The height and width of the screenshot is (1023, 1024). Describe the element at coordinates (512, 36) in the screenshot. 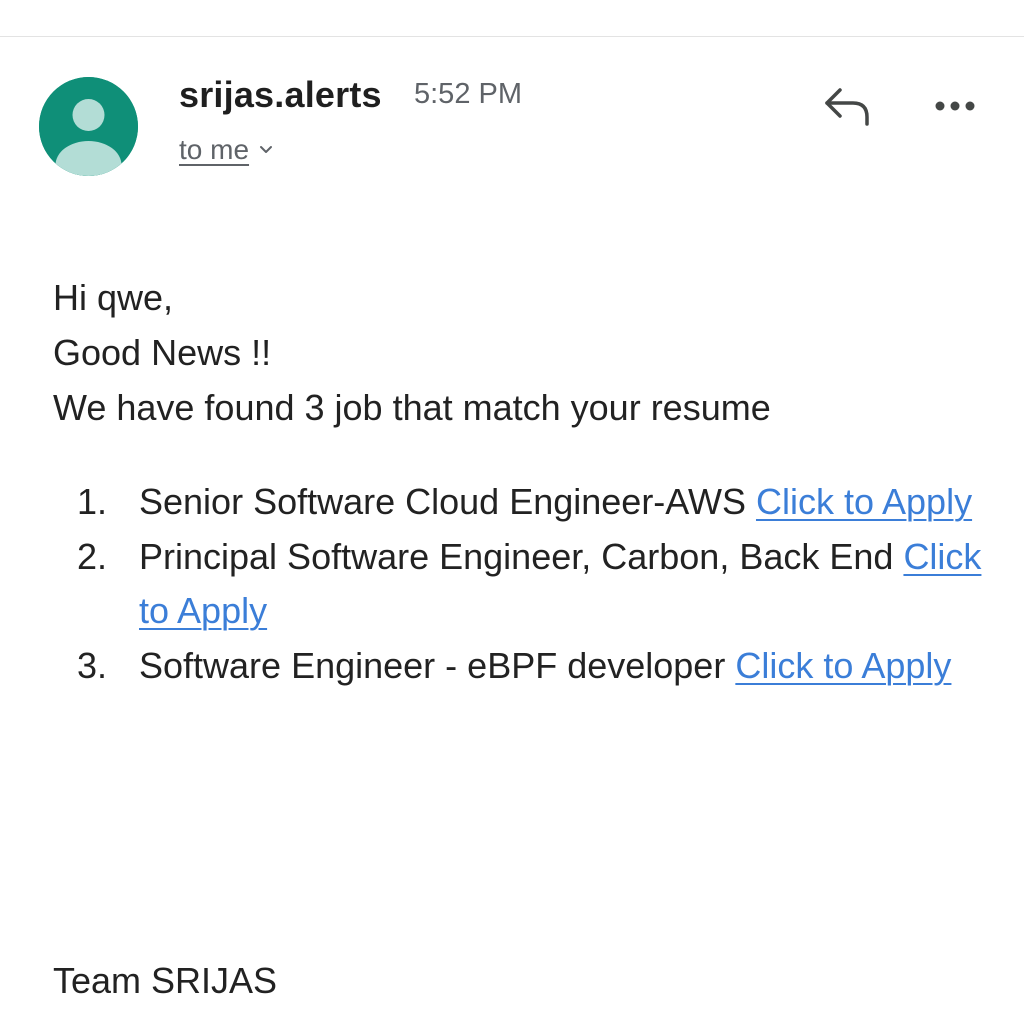

I see `top-divider` at that location.